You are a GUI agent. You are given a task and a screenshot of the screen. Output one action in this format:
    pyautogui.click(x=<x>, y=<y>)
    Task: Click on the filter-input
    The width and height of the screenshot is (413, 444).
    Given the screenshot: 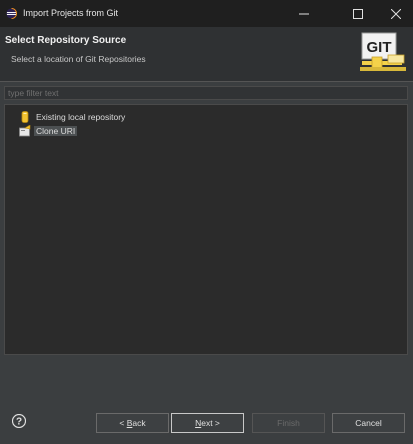 What is the action you would take?
    pyautogui.click(x=206, y=93)
    